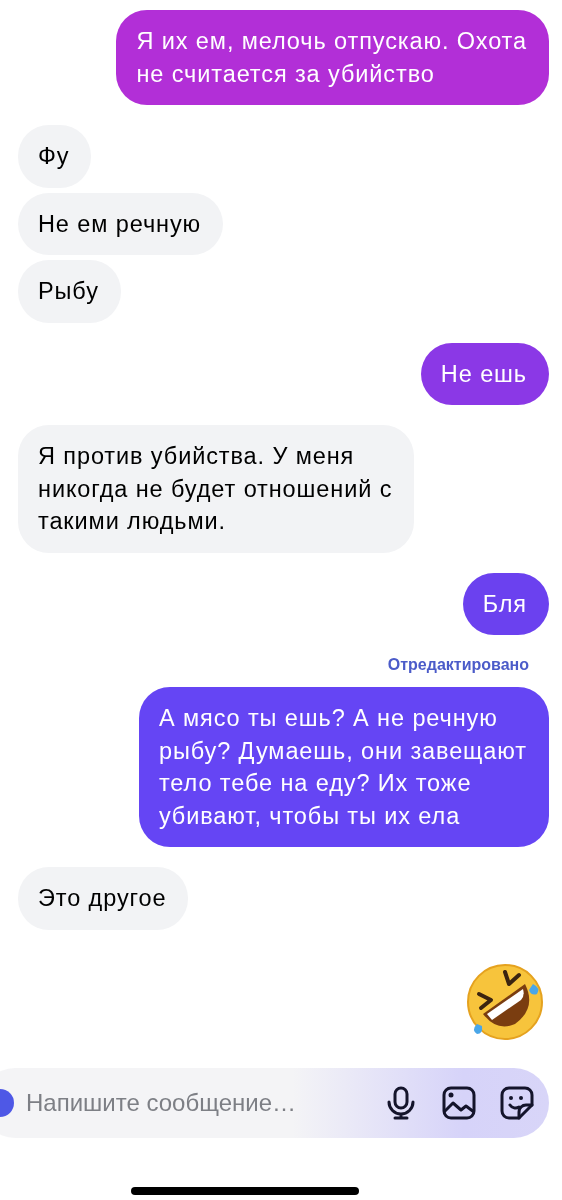  What do you see at coordinates (69, 291) in the screenshot?
I see `received-message-bubble: Рыбу` at bounding box center [69, 291].